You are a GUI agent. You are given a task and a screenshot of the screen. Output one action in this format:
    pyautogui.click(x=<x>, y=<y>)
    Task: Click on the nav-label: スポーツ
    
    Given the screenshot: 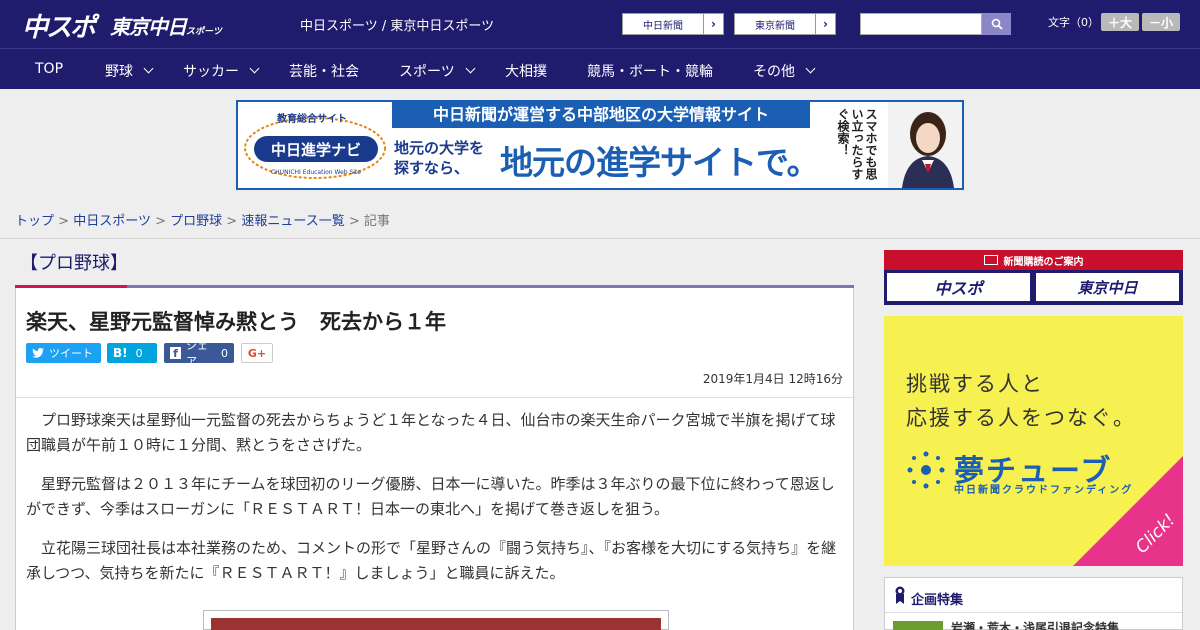 What is the action you would take?
    pyautogui.click(x=427, y=72)
    